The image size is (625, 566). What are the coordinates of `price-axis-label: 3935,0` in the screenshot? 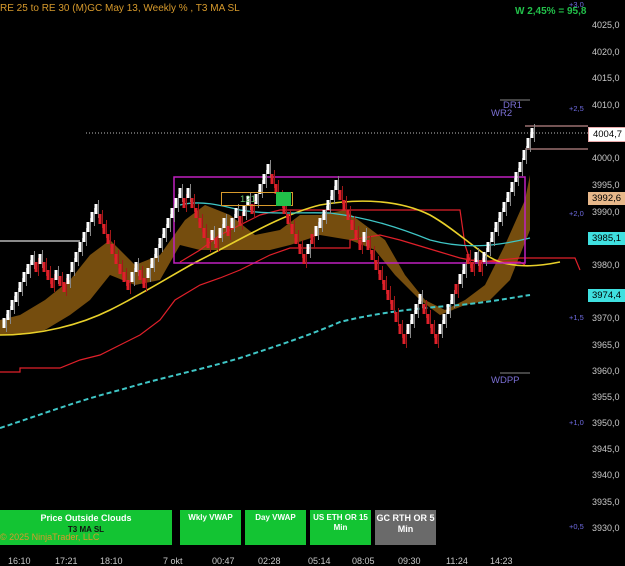 It's located at (606, 502).